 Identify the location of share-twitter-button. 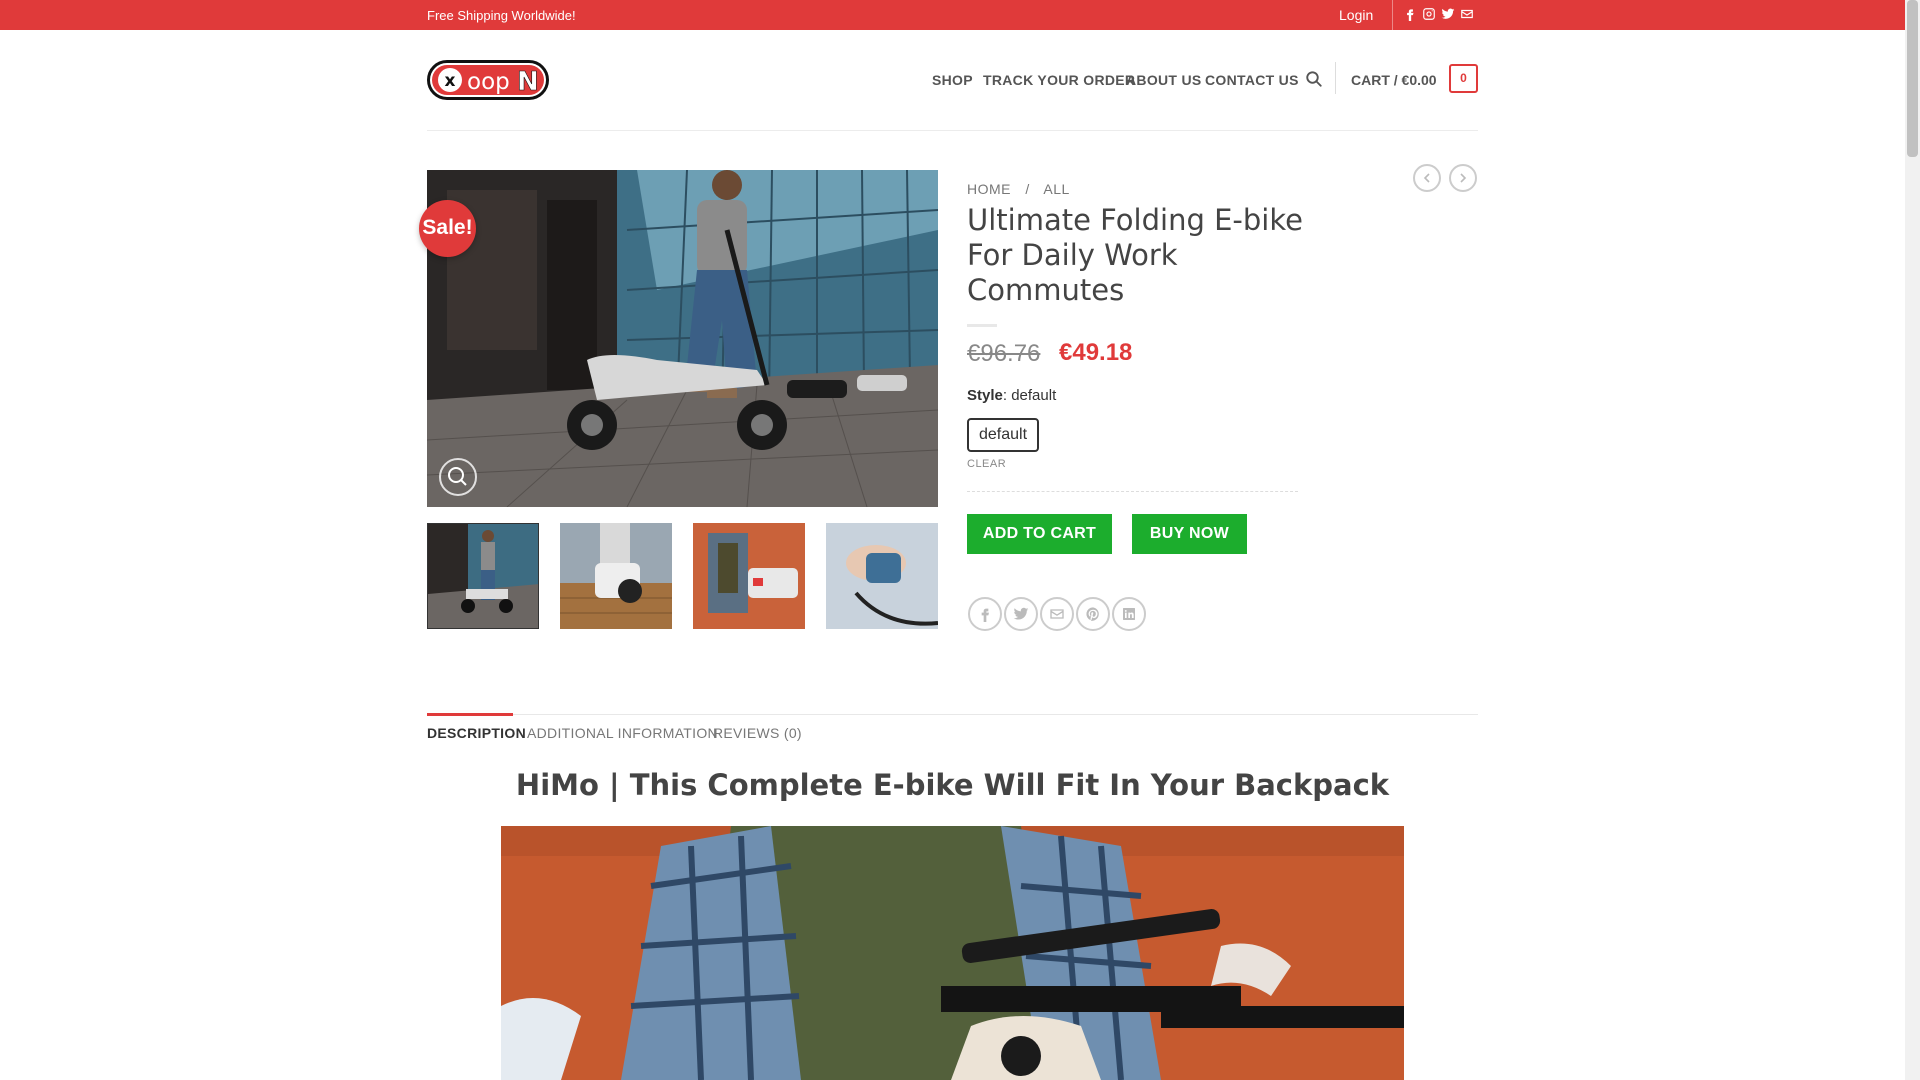
(1021, 614).